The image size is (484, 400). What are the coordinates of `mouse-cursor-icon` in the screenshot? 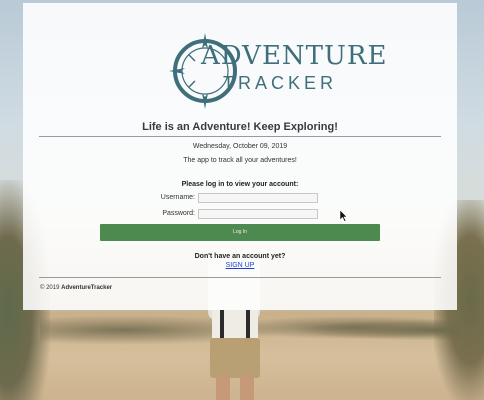 It's located at (344, 216).